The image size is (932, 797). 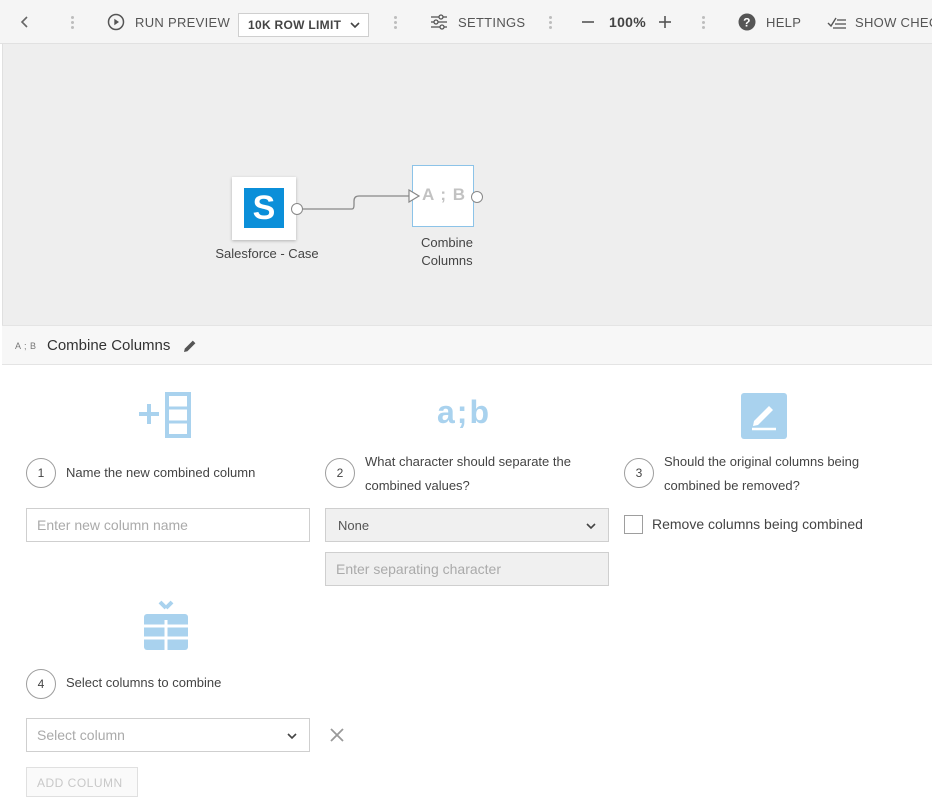 What do you see at coordinates (447, 252) in the screenshot?
I see `combine-node-label: Combine Columns` at bounding box center [447, 252].